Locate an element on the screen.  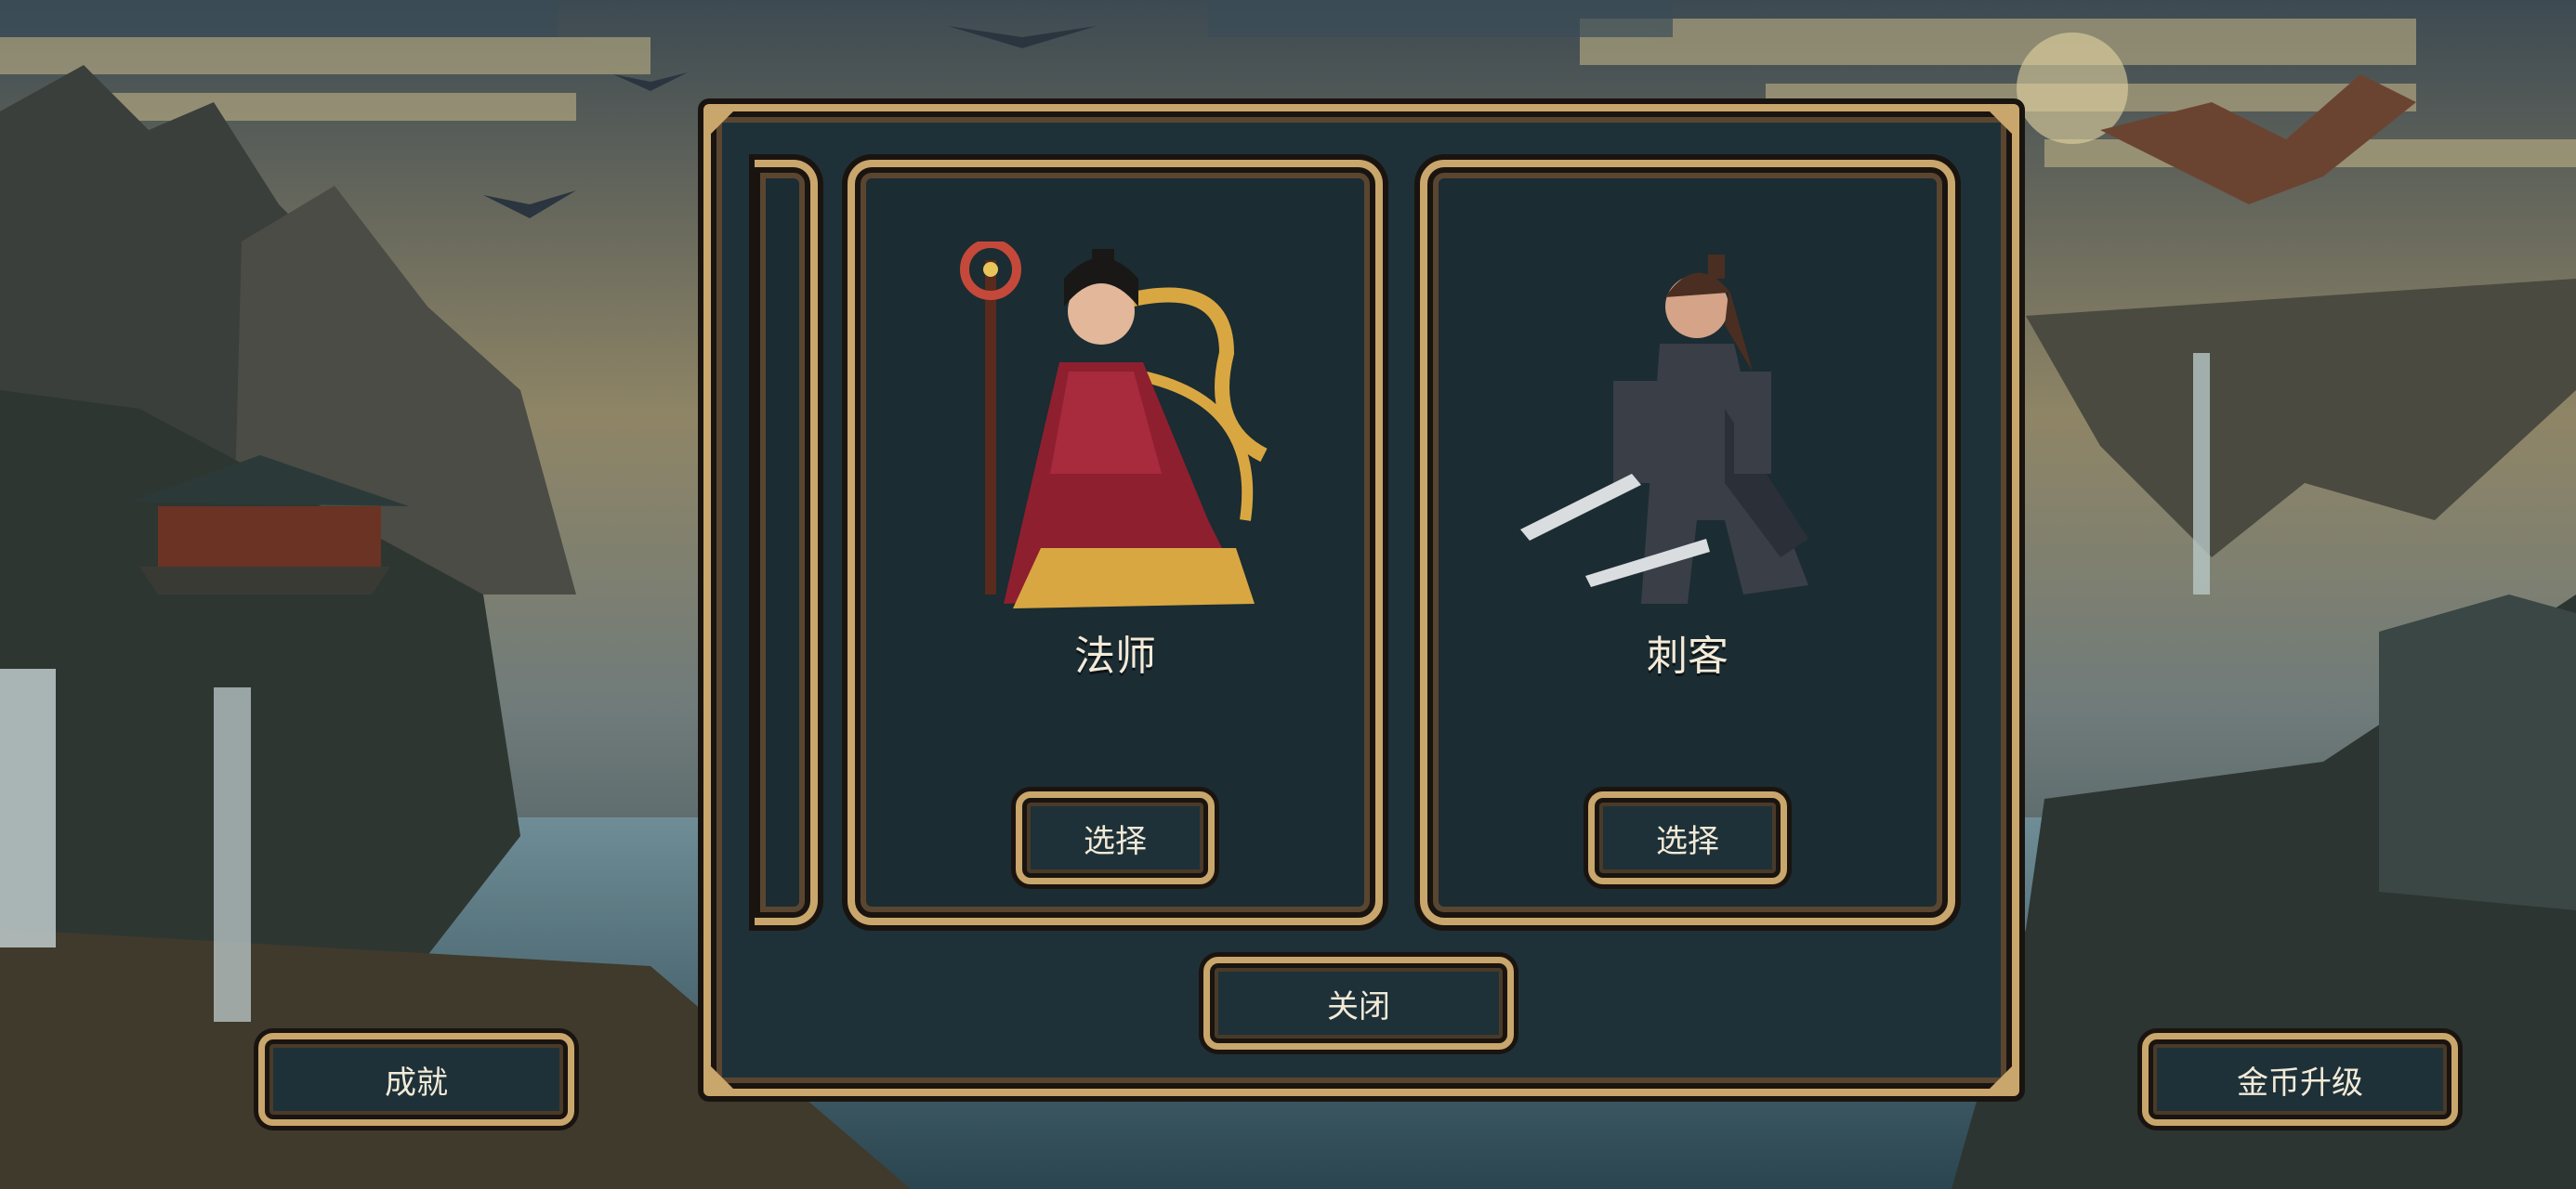
character-card-mage: 法师 选择 is located at coordinates (1115, 543).